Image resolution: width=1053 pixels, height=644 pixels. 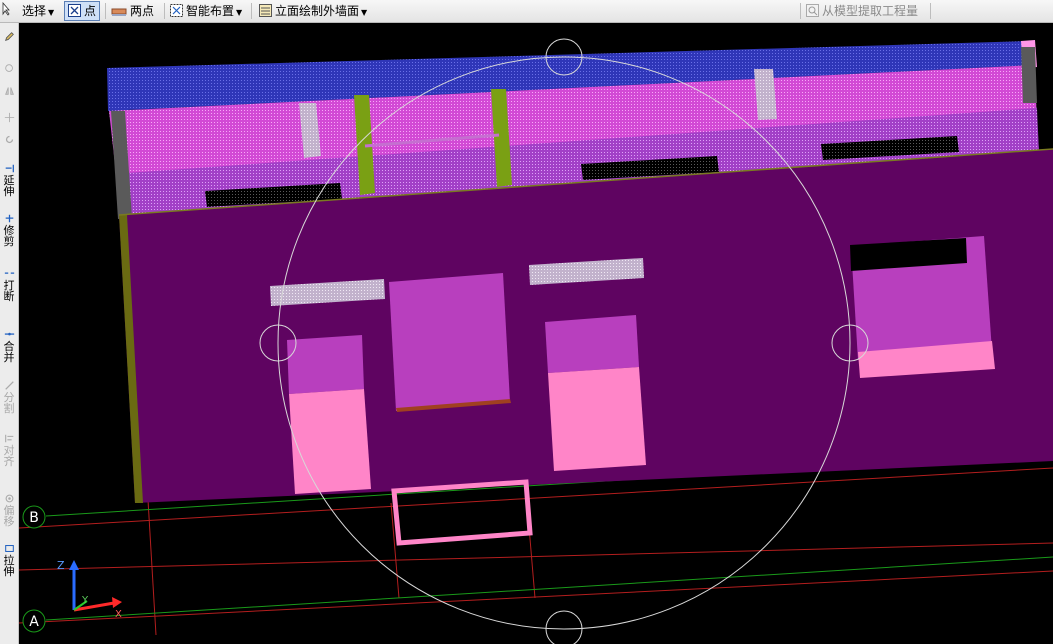 I want to click on move-icon, so click(x=9, y=118).